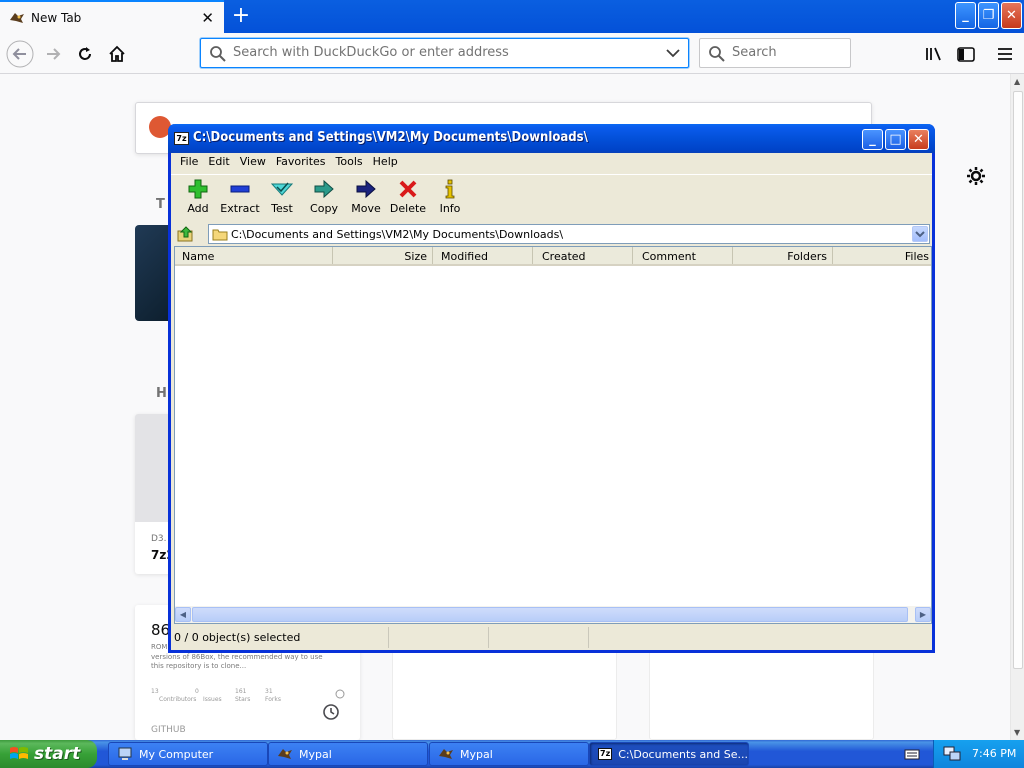  I want to click on sidebar-icon, so click(966, 54).